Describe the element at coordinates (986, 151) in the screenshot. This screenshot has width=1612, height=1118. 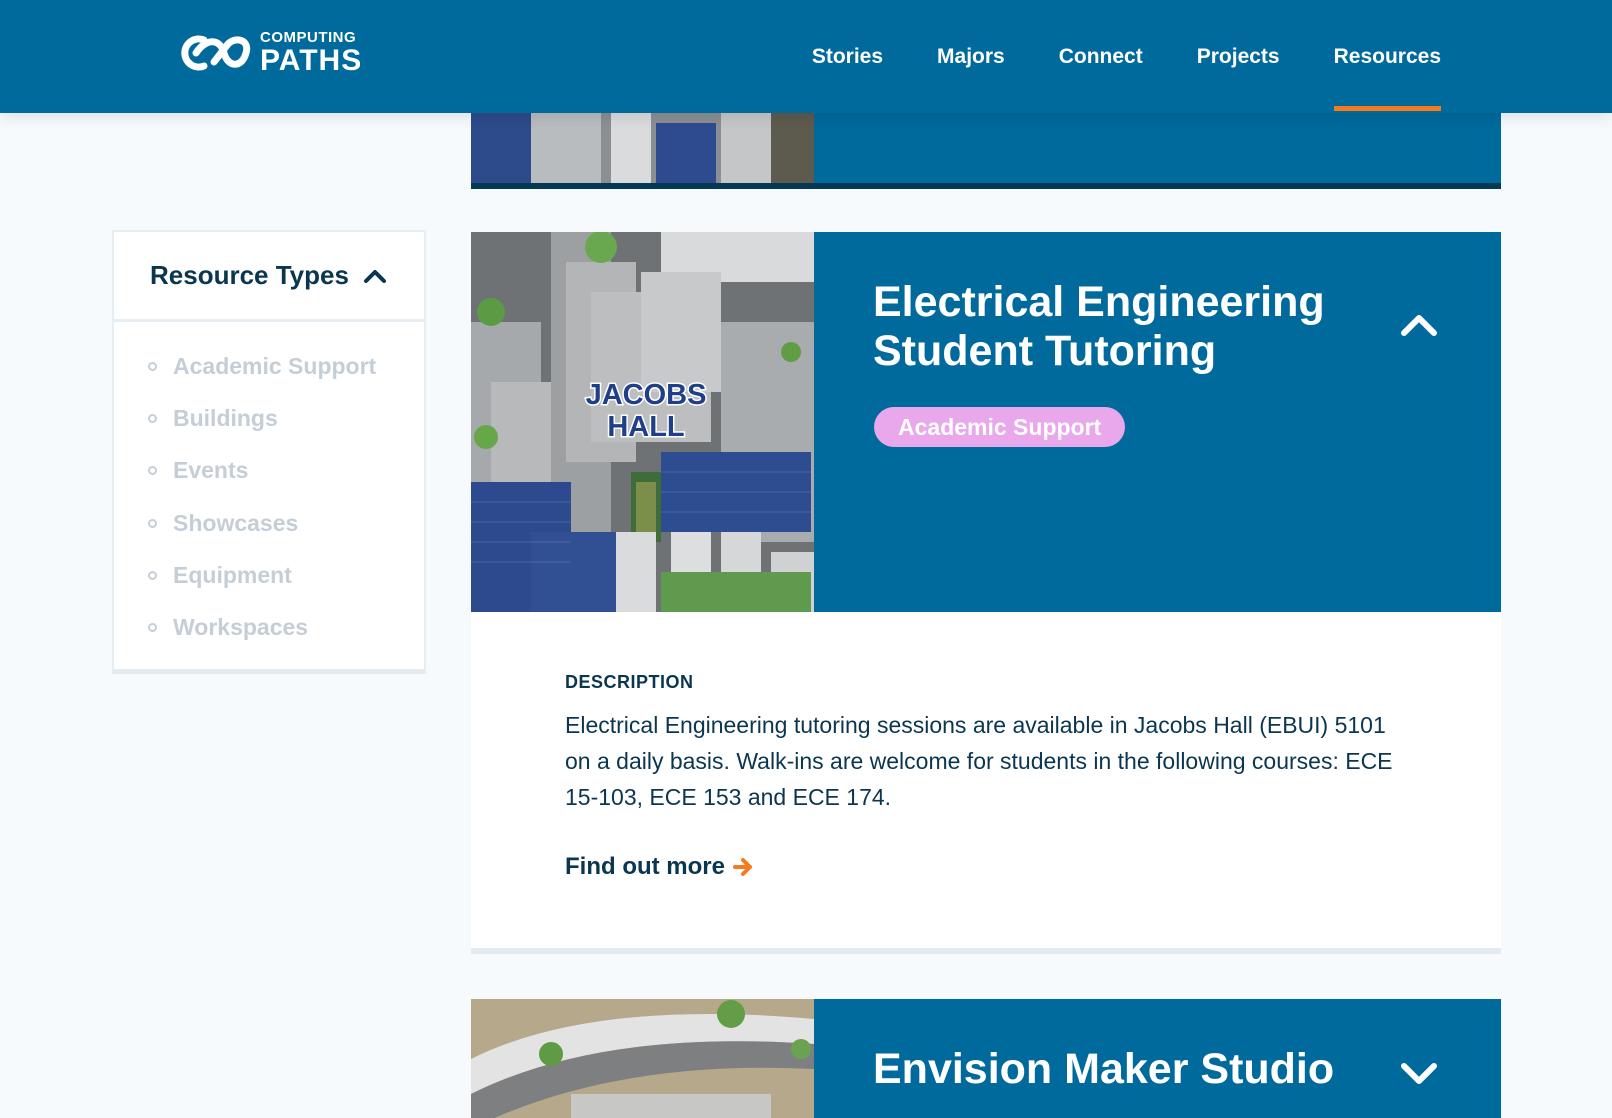
I see `resource-card-previous` at that location.